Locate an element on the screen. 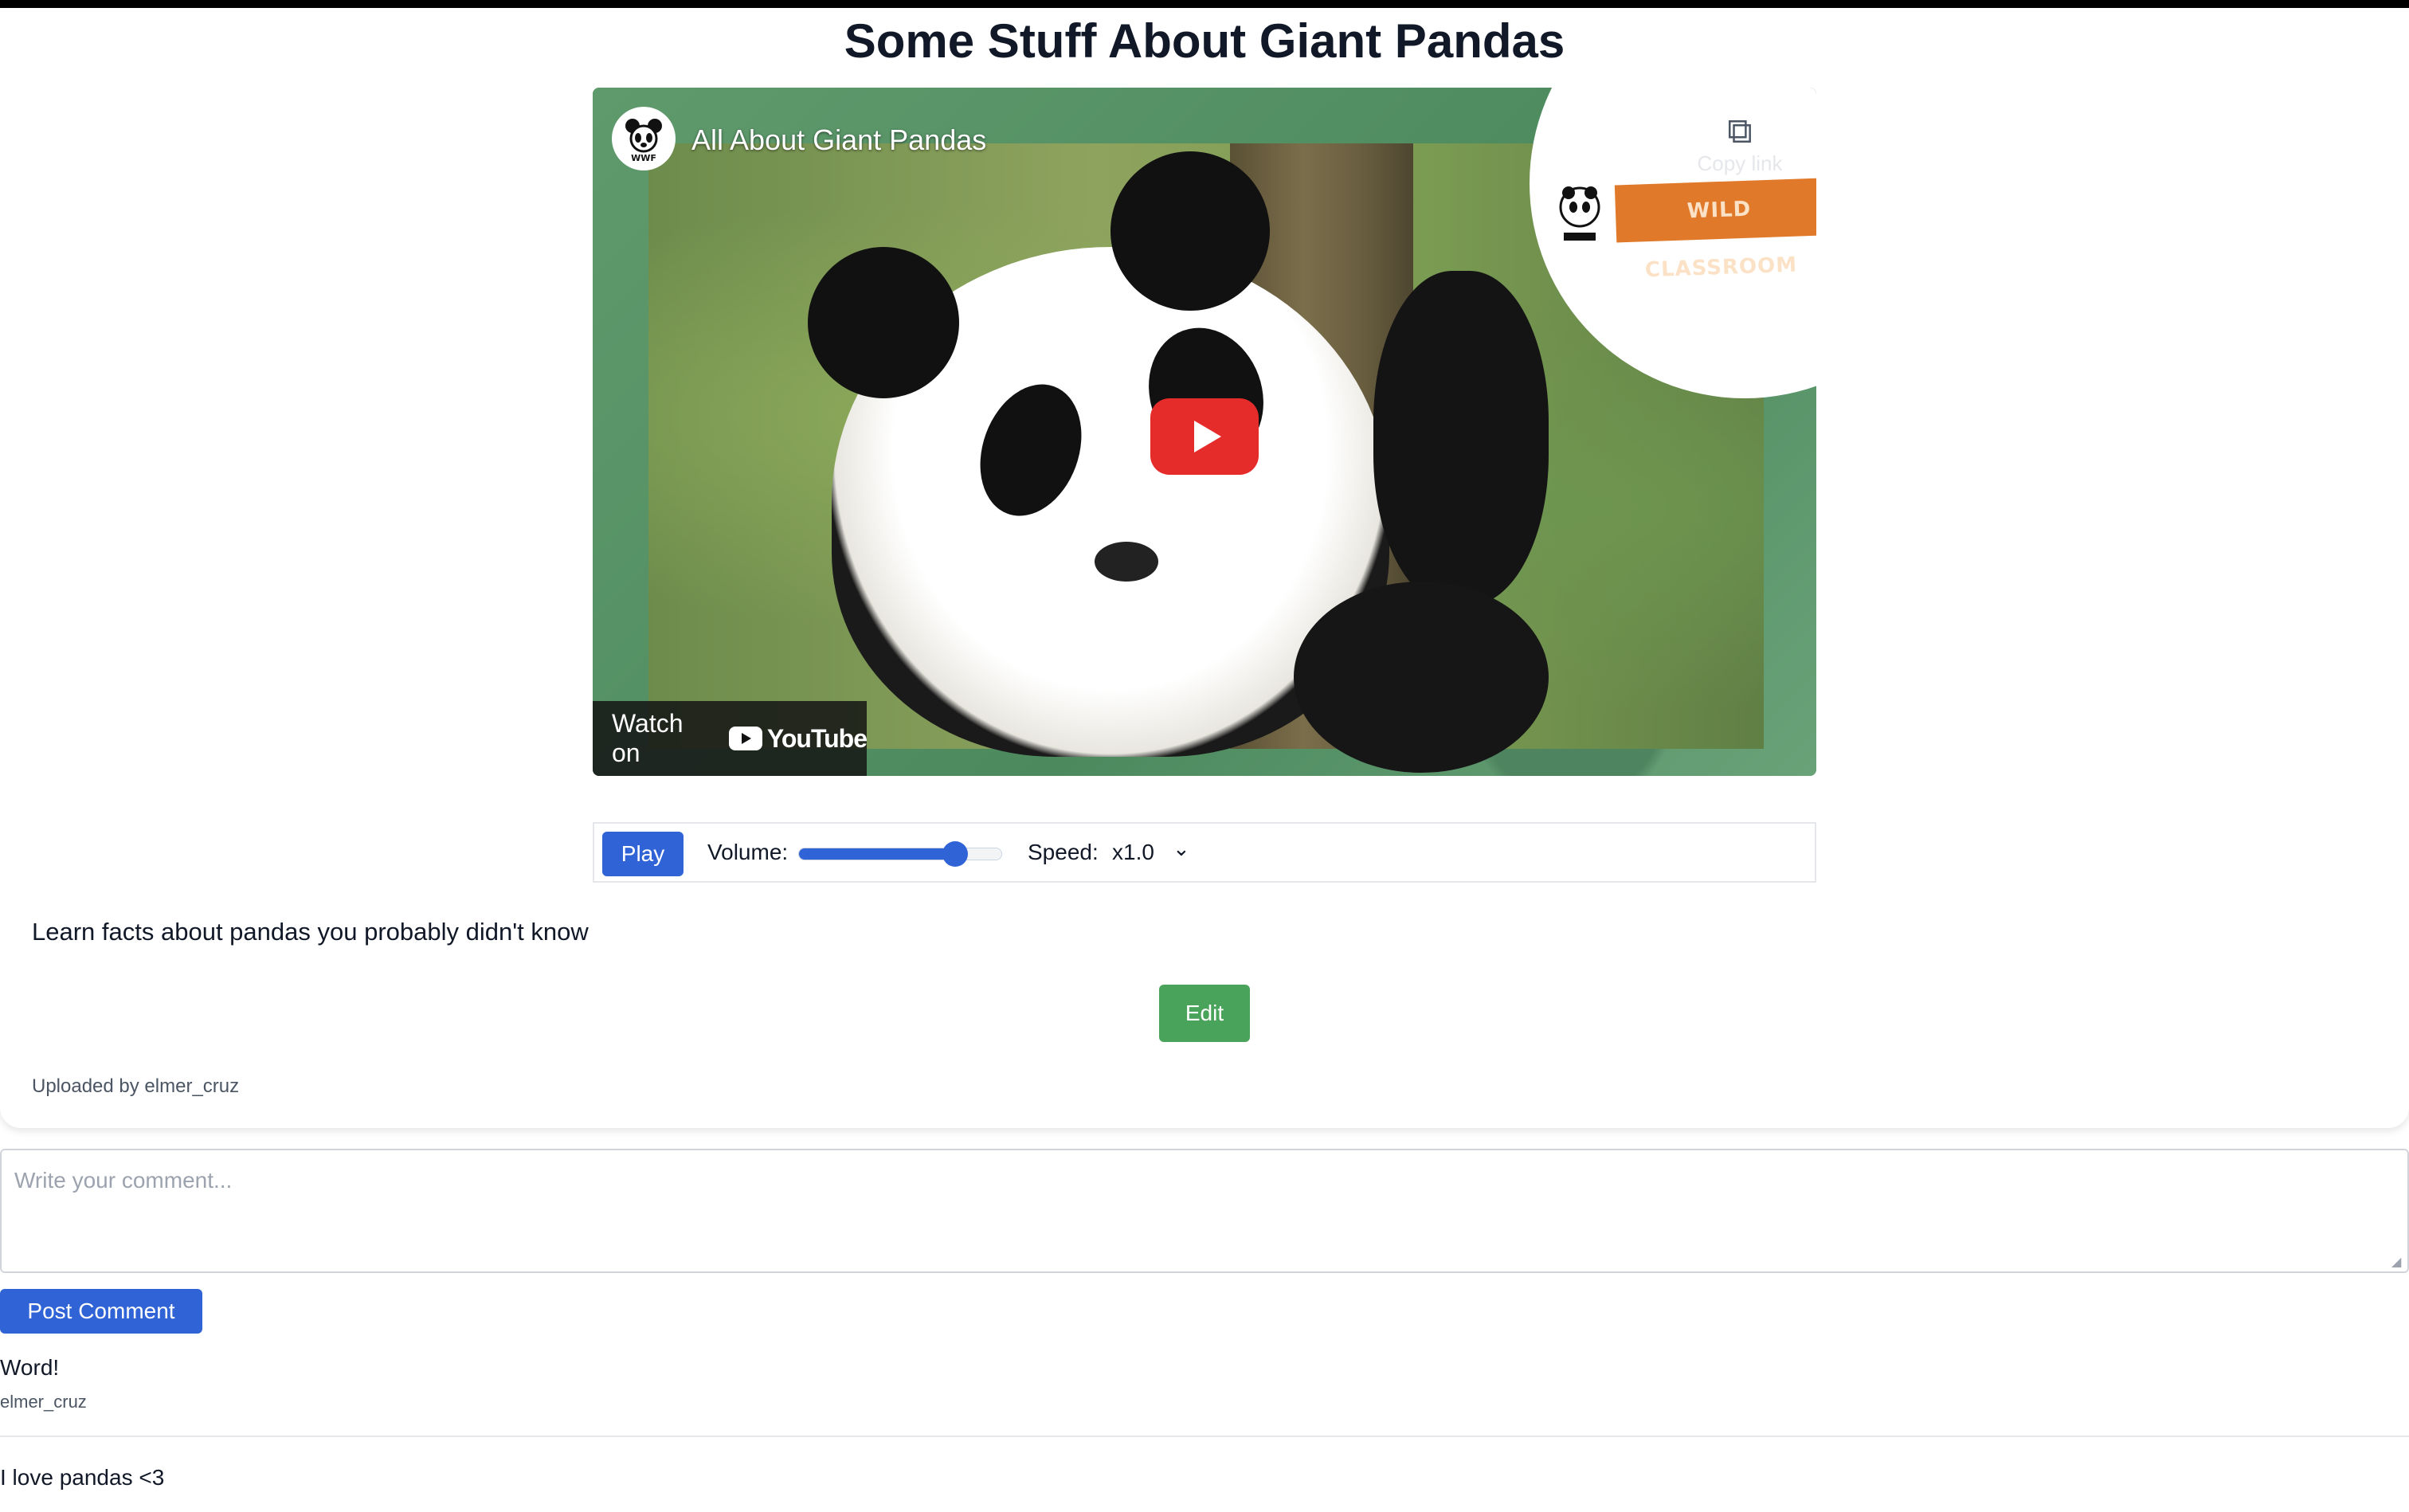 This screenshot has width=2409, height=1512. comment-item: Word! elmer_cruz is located at coordinates (1204, 1384).